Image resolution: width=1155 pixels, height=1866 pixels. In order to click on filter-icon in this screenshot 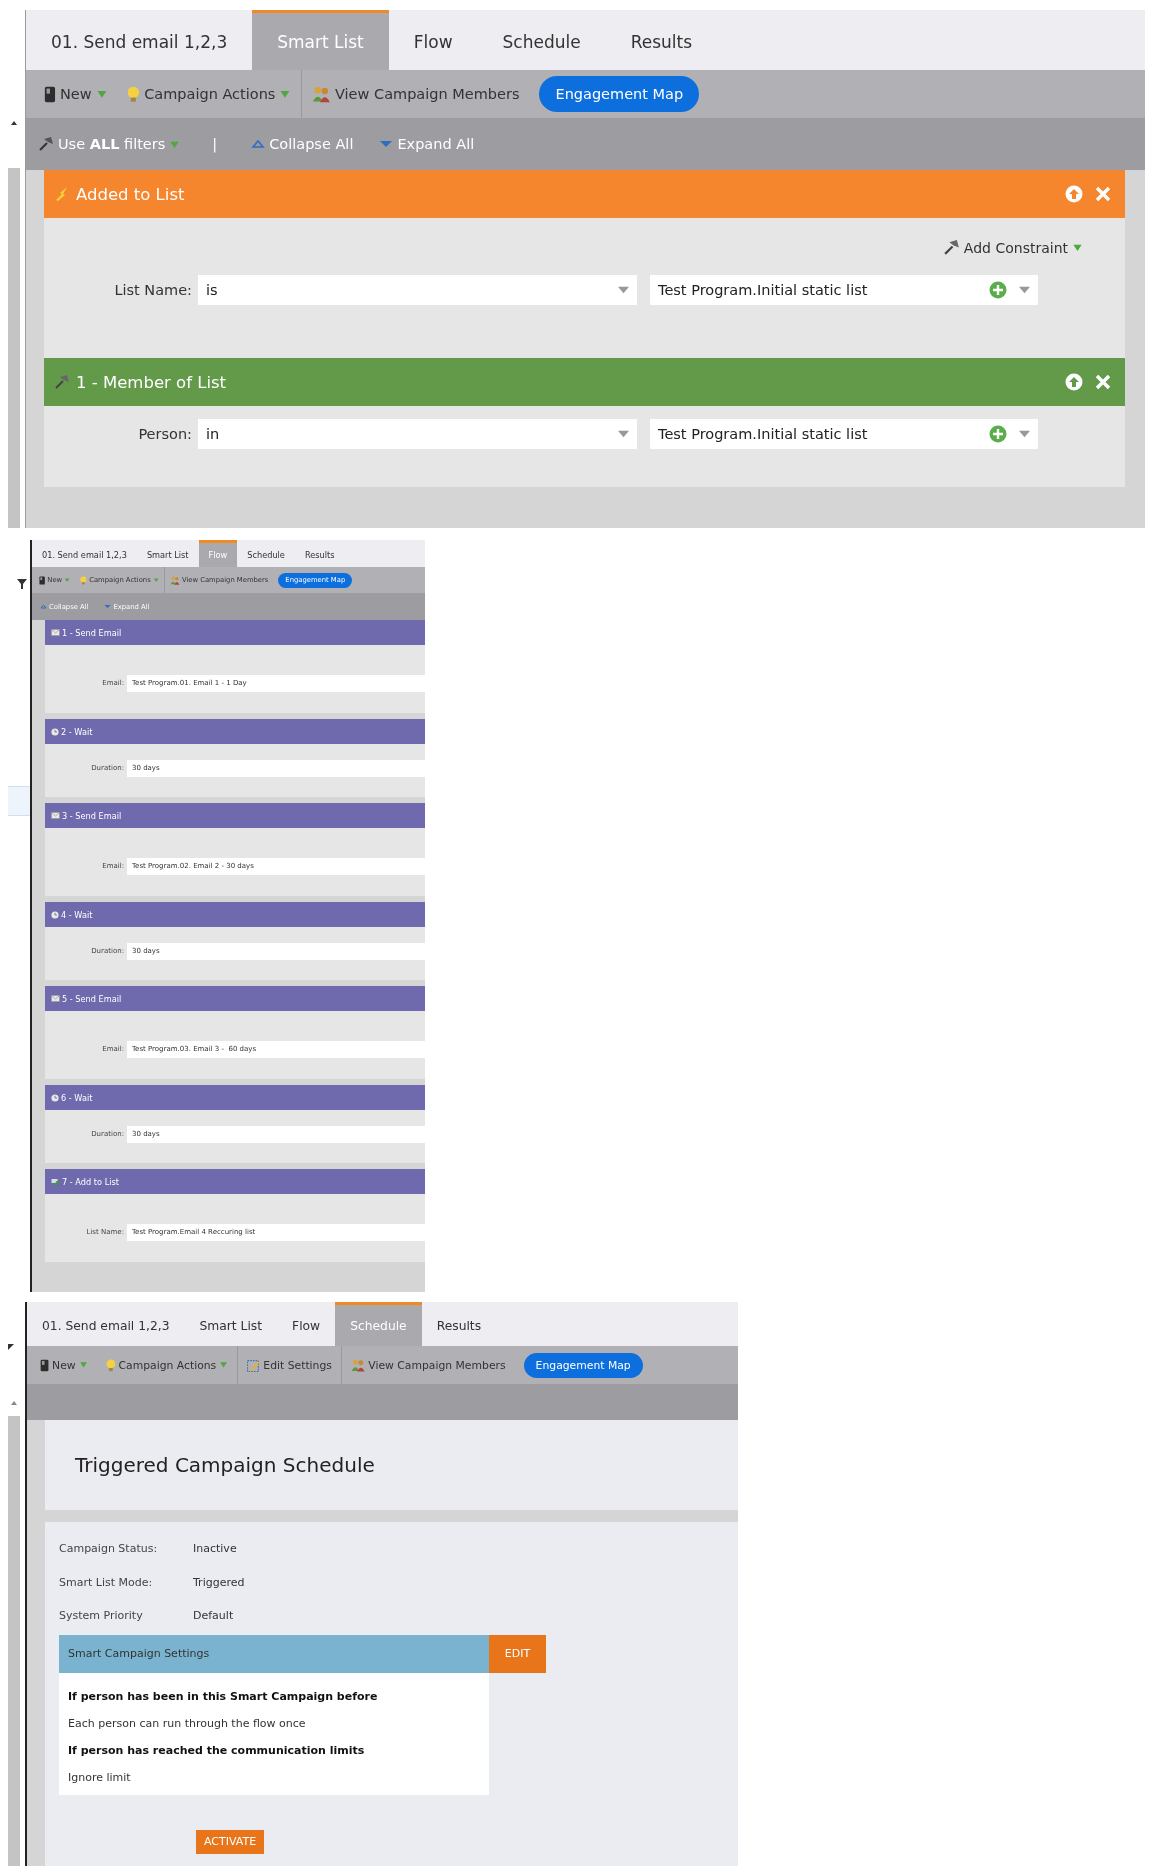, I will do `click(22, 584)`.